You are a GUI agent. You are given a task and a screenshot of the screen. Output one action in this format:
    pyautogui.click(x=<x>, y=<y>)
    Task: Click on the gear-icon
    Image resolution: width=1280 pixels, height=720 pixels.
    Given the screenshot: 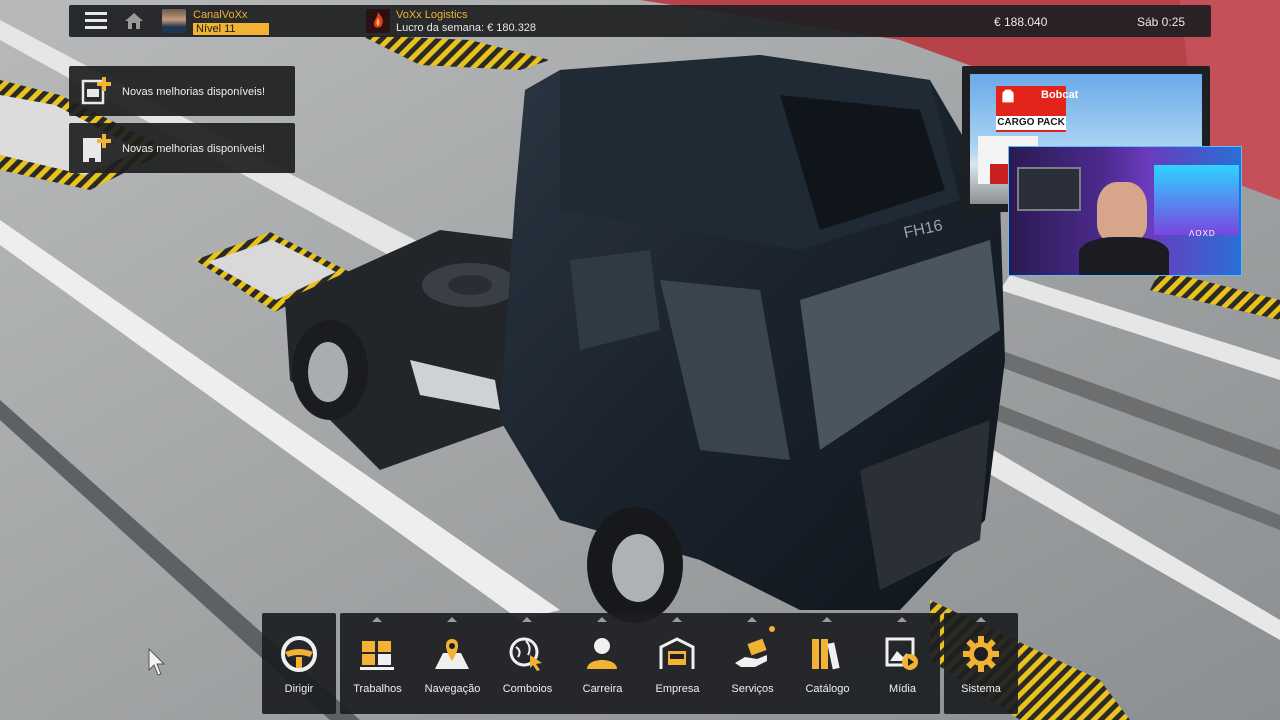 What is the action you would take?
    pyautogui.click(x=981, y=654)
    